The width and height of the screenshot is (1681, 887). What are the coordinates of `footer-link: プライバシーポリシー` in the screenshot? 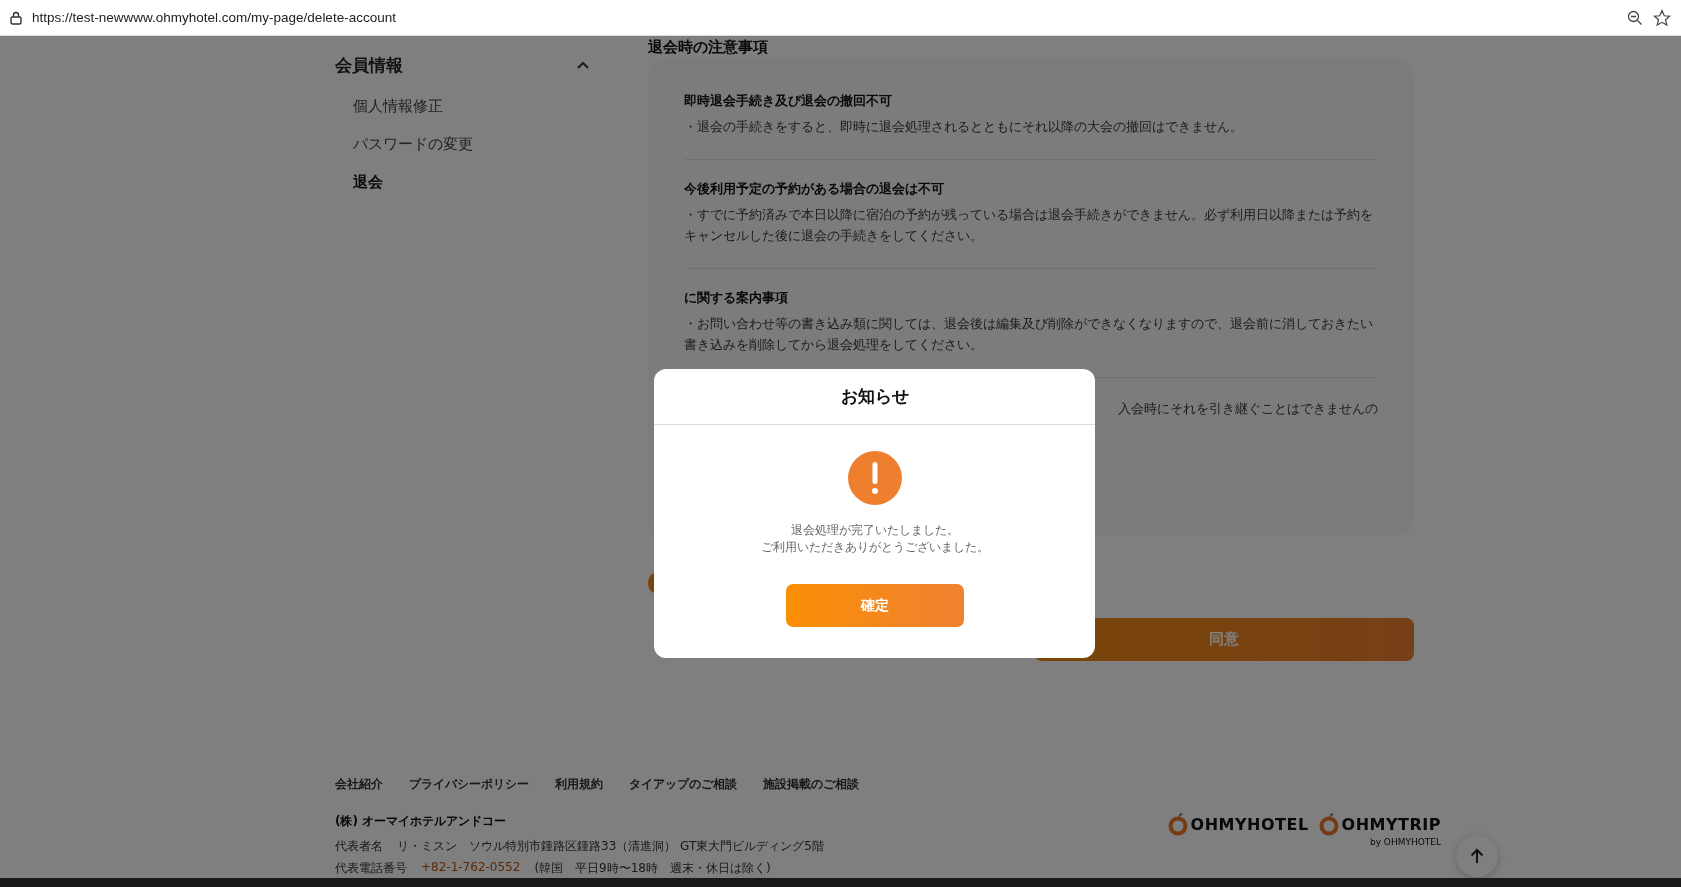 It's located at (469, 784).